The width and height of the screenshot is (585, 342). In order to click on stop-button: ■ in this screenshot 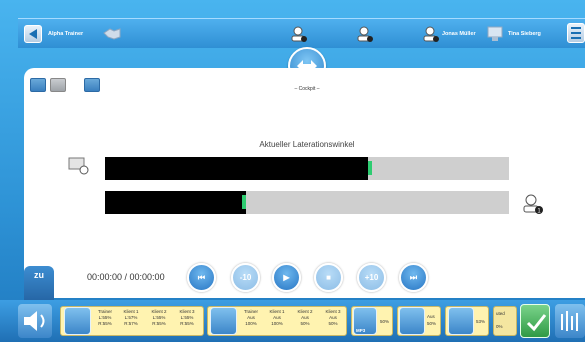, I will do `click(328, 277)`.